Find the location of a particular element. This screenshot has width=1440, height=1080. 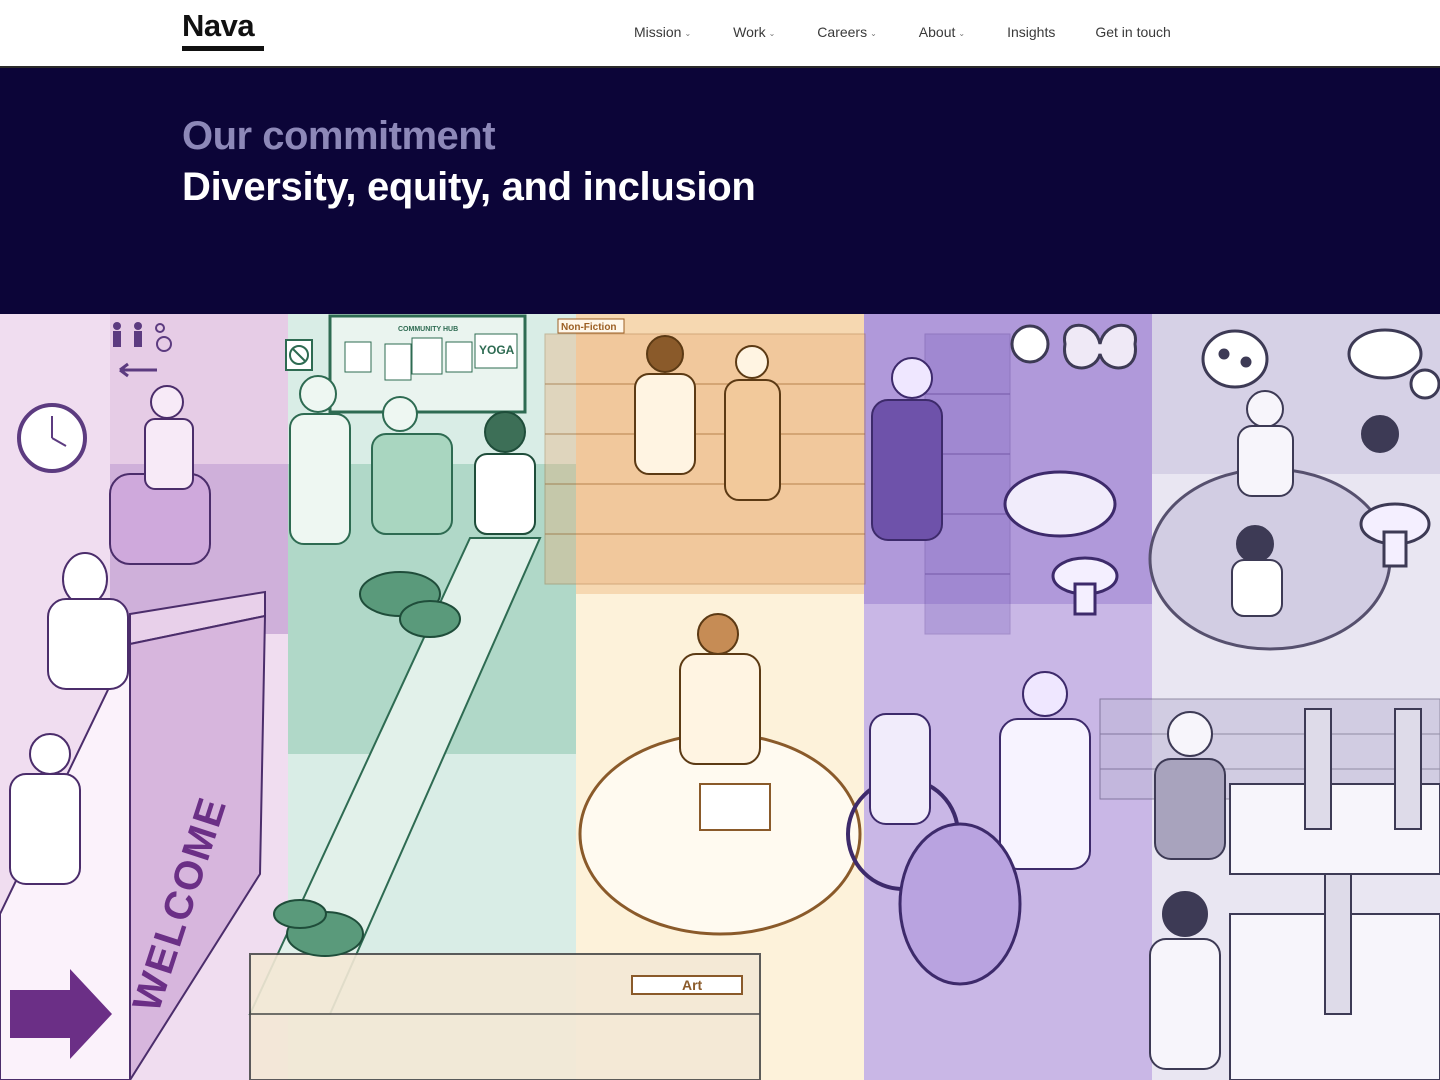

hero-eyebrow: Our commitment is located at coordinates (339, 136).